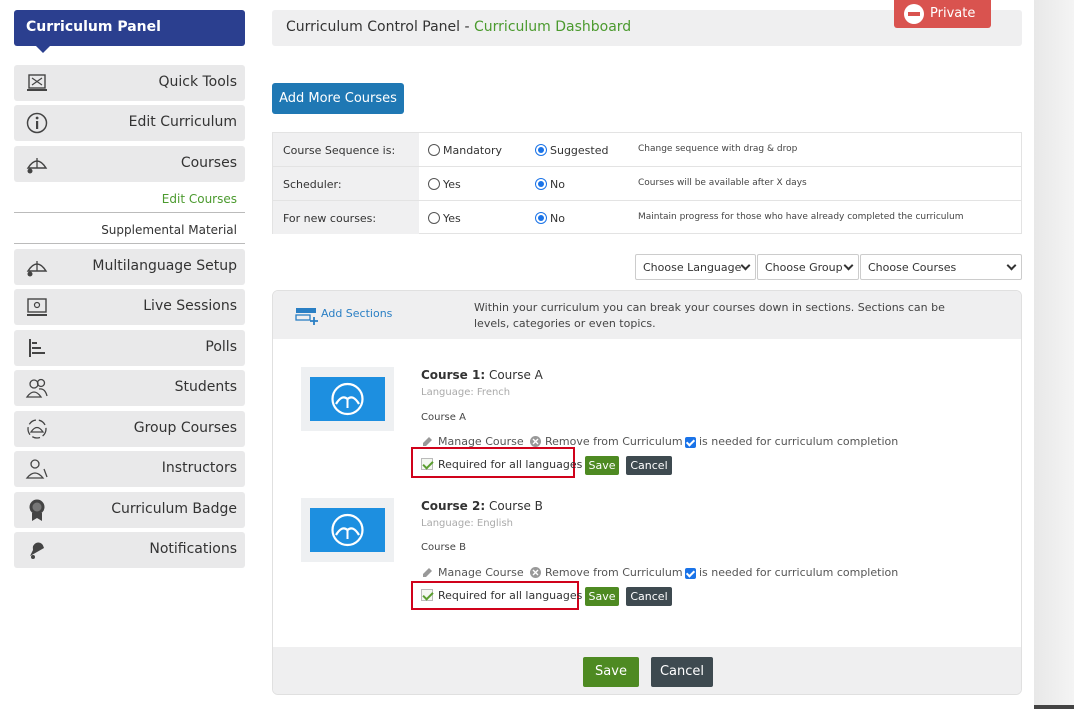  Describe the element at coordinates (37, 166) in the screenshot. I see `courses-icon` at that location.